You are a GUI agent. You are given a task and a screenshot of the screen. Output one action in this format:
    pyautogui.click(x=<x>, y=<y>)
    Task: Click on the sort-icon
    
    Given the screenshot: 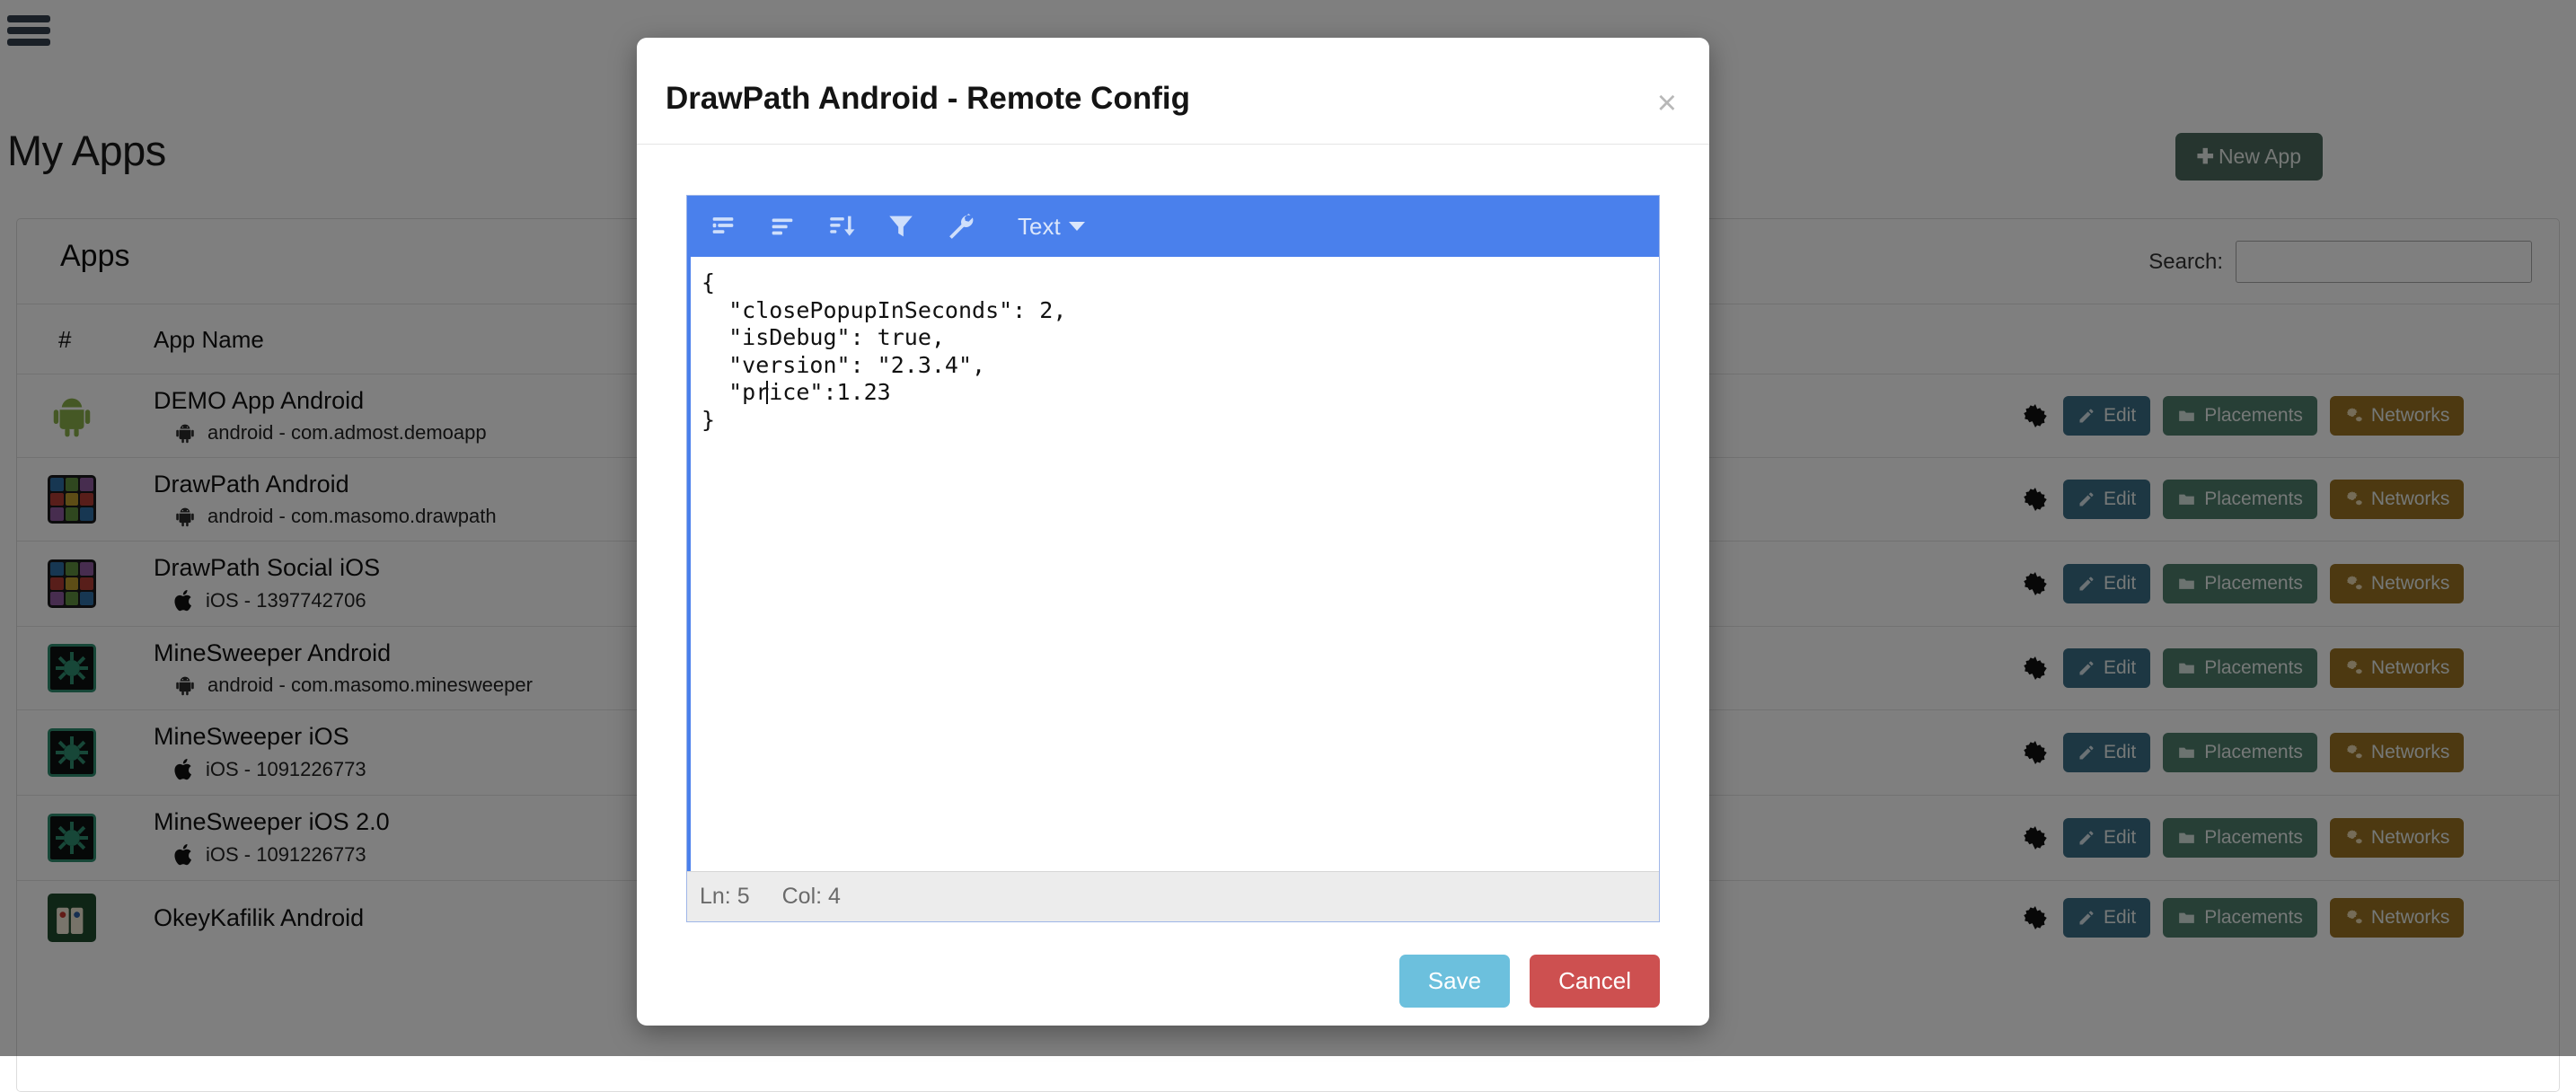 What is the action you would take?
    pyautogui.click(x=842, y=226)
    